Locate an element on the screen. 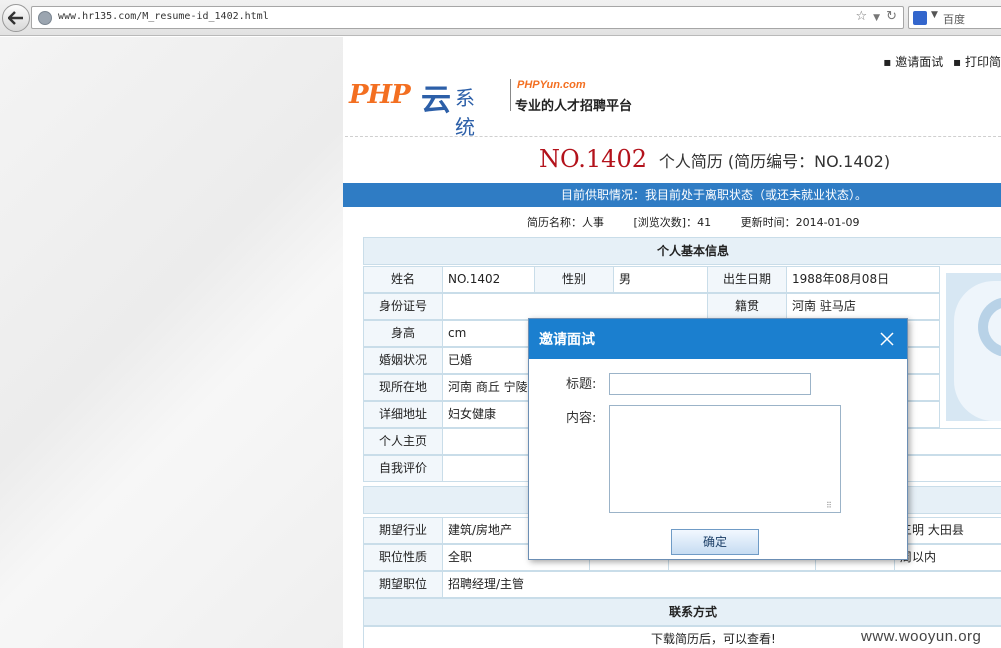  dialog-header: 邀请面试 is located at coordinates (718, 339).